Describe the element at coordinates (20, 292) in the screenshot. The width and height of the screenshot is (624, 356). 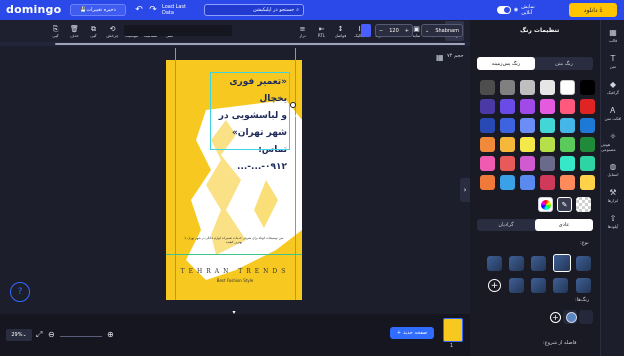
I see `help-icon: ?` at that location.